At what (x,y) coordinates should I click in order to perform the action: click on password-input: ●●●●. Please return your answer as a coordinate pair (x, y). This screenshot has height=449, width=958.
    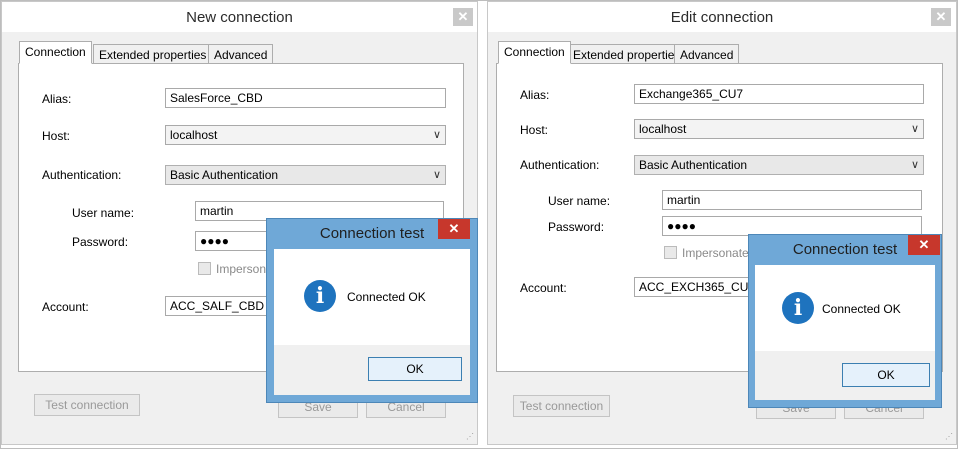
    Looking at the image, I should click on (792, 226).